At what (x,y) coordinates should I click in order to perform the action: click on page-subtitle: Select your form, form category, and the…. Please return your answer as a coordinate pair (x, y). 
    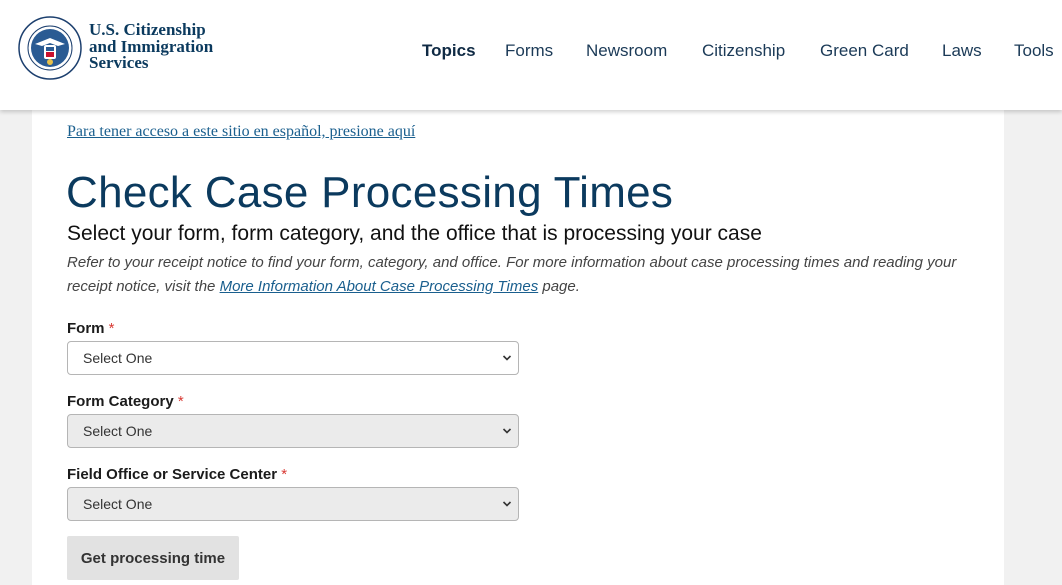
    Looking at the image, I should click on (414, 233).